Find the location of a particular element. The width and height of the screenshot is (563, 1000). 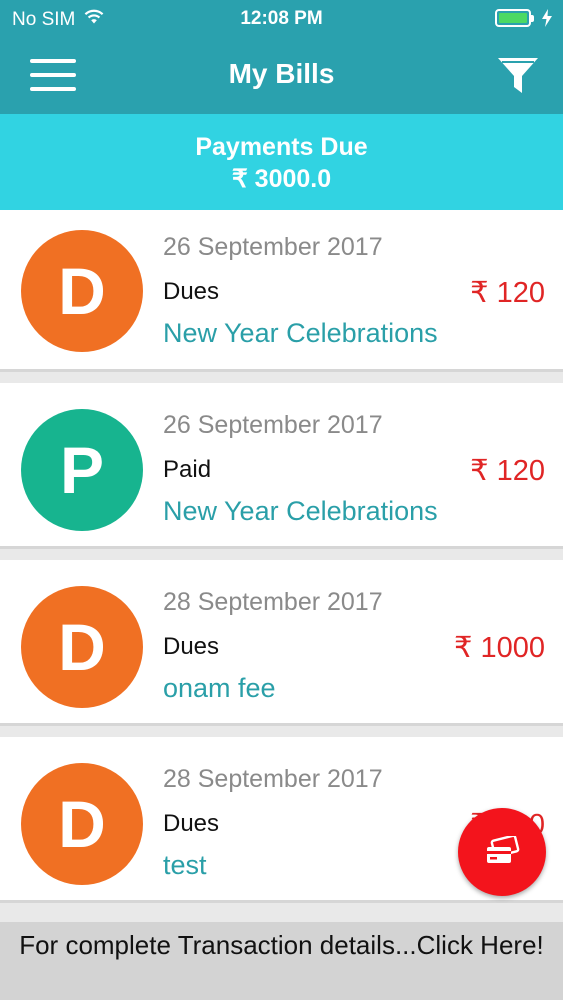

page-title: My Bills is located at coordinates (281, 73).